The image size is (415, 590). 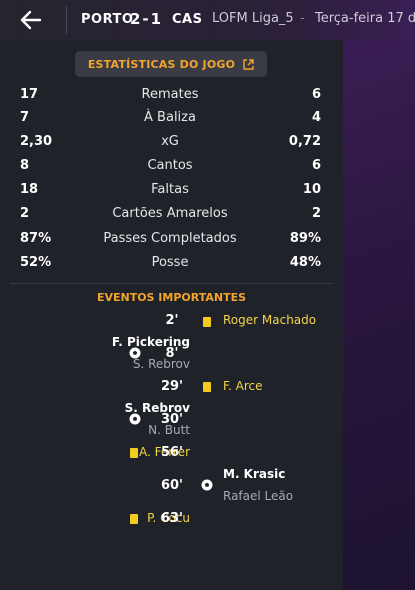 I want to click on stat-label: xG, so click(x=170, y=141).